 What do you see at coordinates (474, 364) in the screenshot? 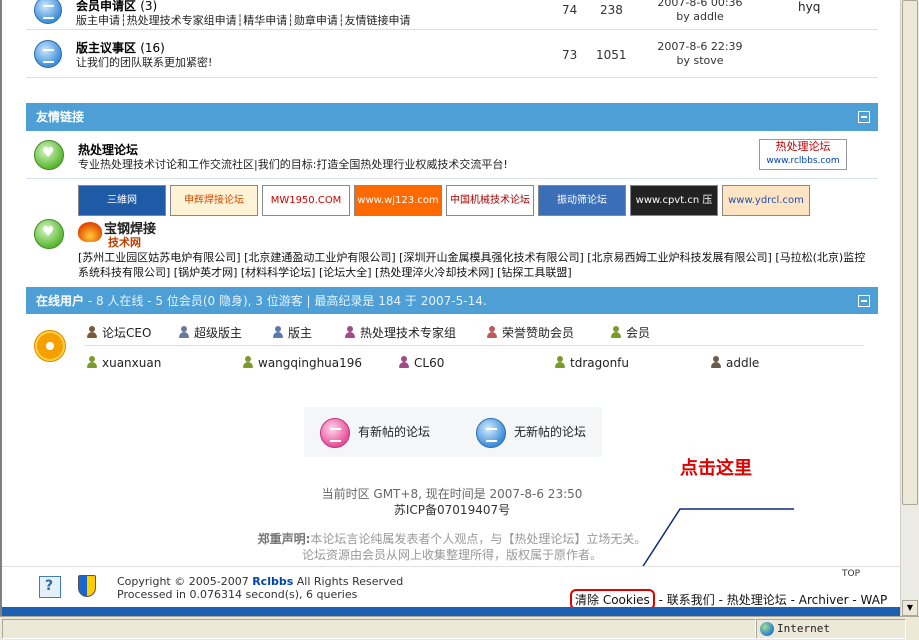
I see `online-user-list: xuanxuan wangqinghua196 CL60 tdragonfu addle` at bounding box center [474, 364].